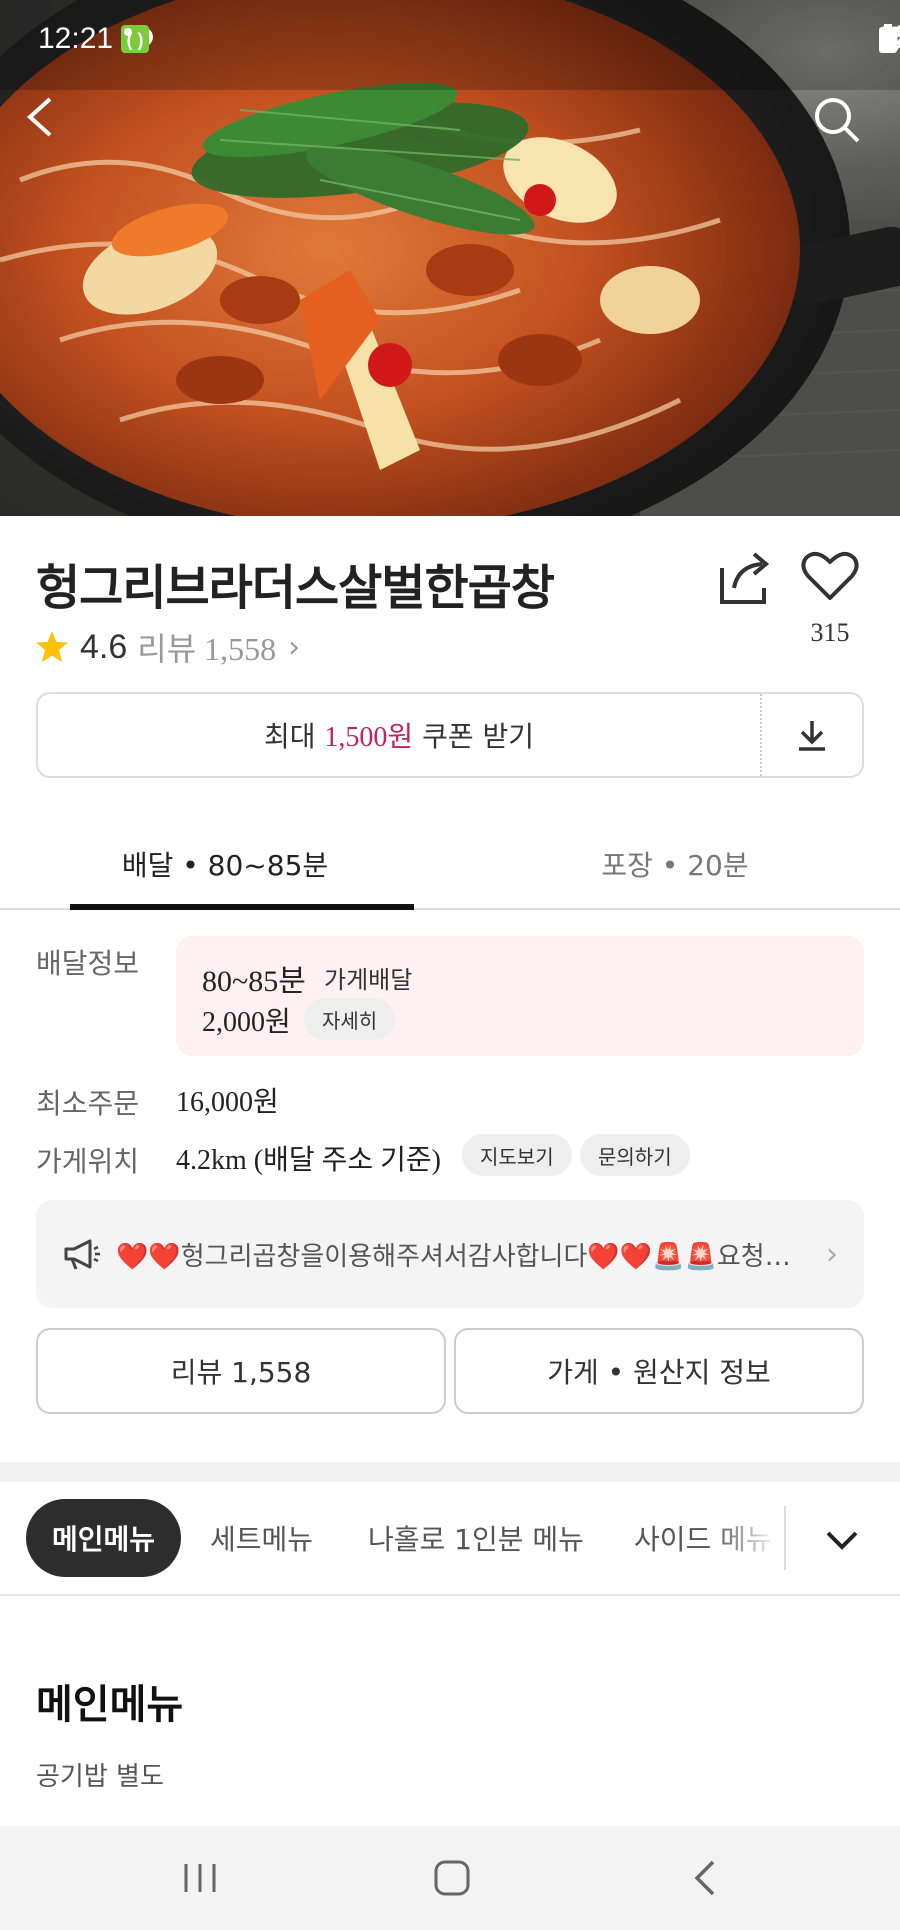 The image size is (900, 1930). I want to click on recent-apps-icon, so click(200, 1878).